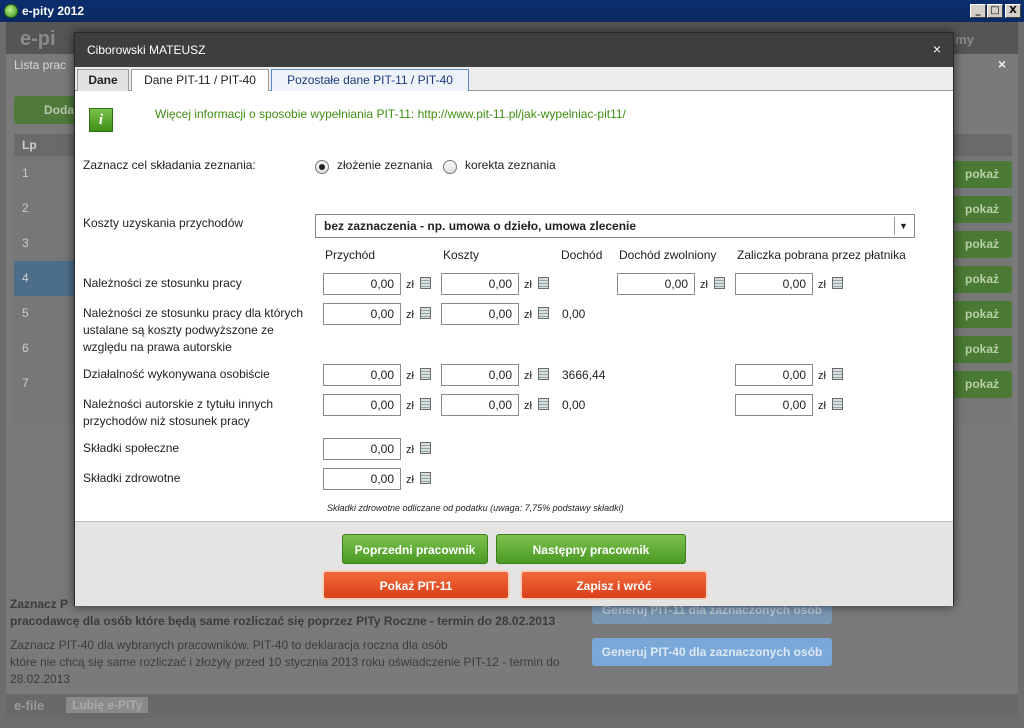  What do you see at coordinates (25, 348) in the screenshot?
I see `row-number: 6` at bounding box center [25, 348].